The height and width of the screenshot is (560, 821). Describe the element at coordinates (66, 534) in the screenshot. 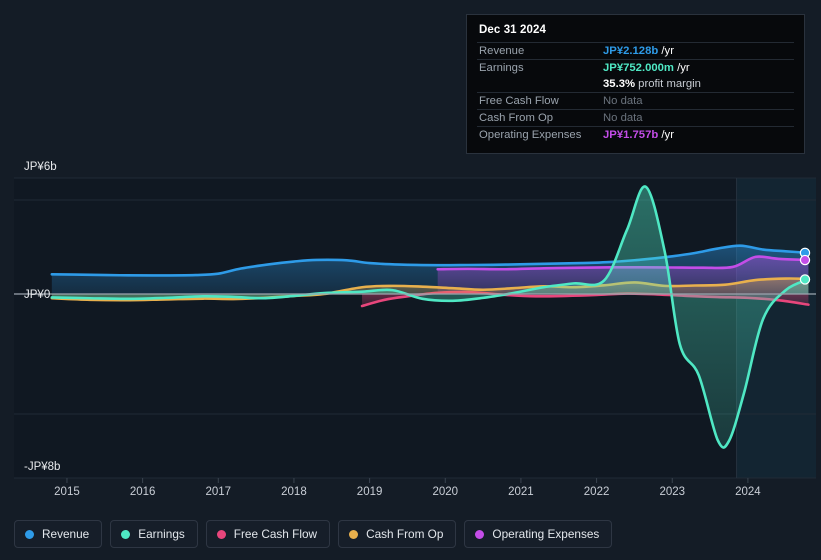

I see `legend-item-label: Revenue` at that location.